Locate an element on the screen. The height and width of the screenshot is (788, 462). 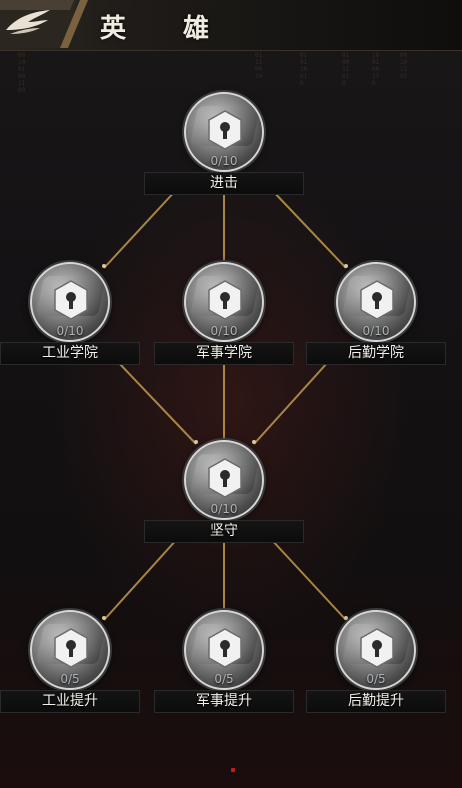
talent-node-jianshou: 0/10 坚守 is located at coordinates (224, 505).